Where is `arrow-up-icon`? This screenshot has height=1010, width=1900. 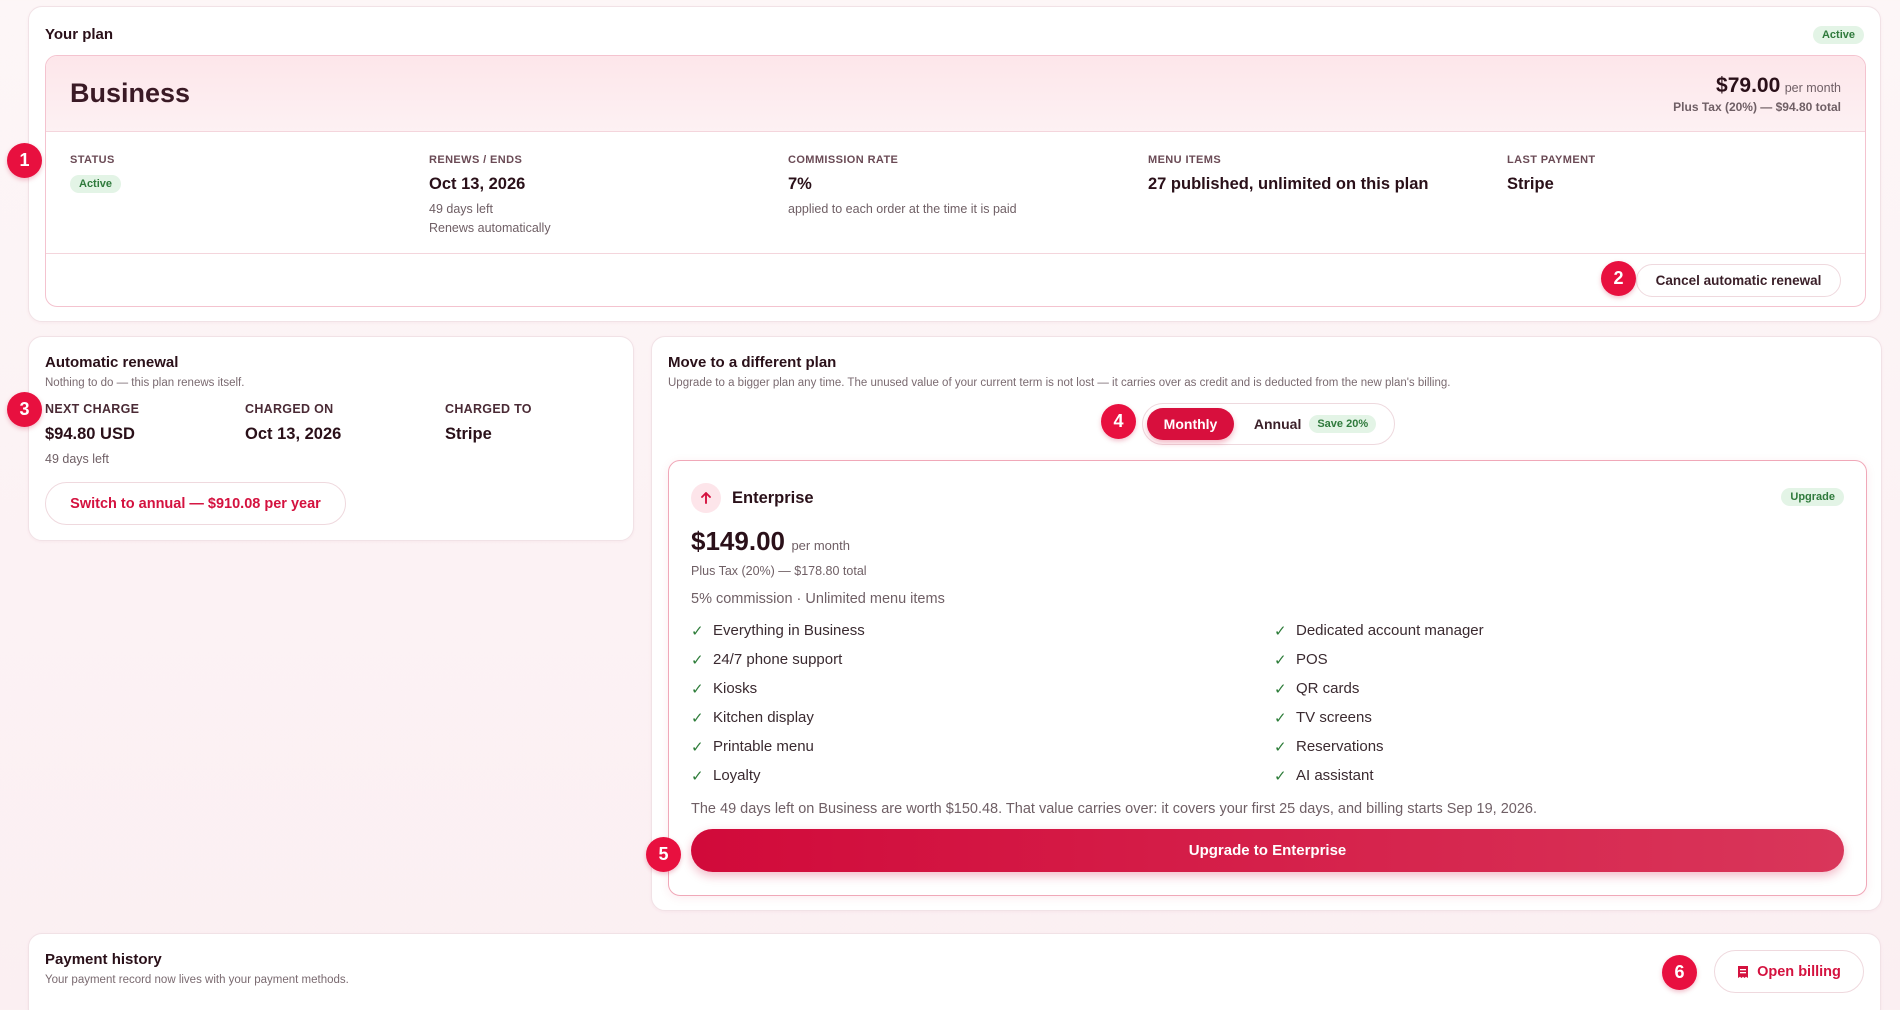
arrow-up-icon is located at coordinates (706, 498).